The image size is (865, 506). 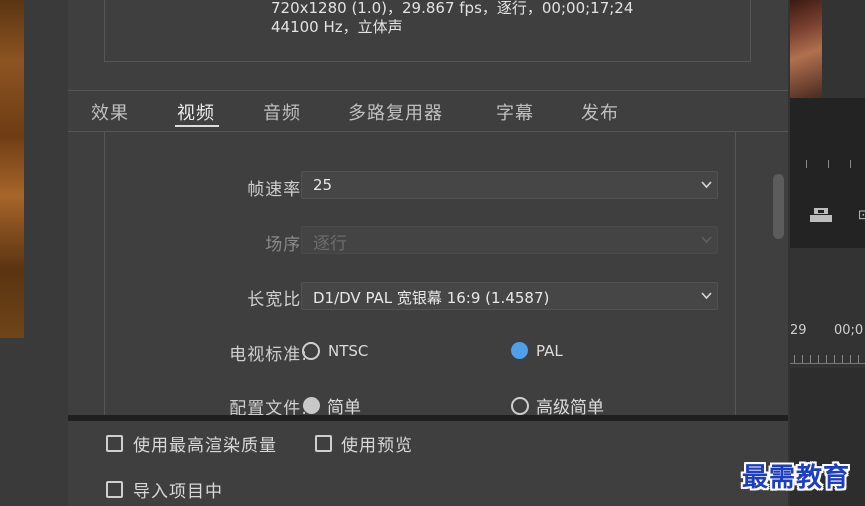 What do you see at coordinates (268, 407) in the screenshot?
I see `profile-label: 配置文件:` at bounding box center [268, 407].